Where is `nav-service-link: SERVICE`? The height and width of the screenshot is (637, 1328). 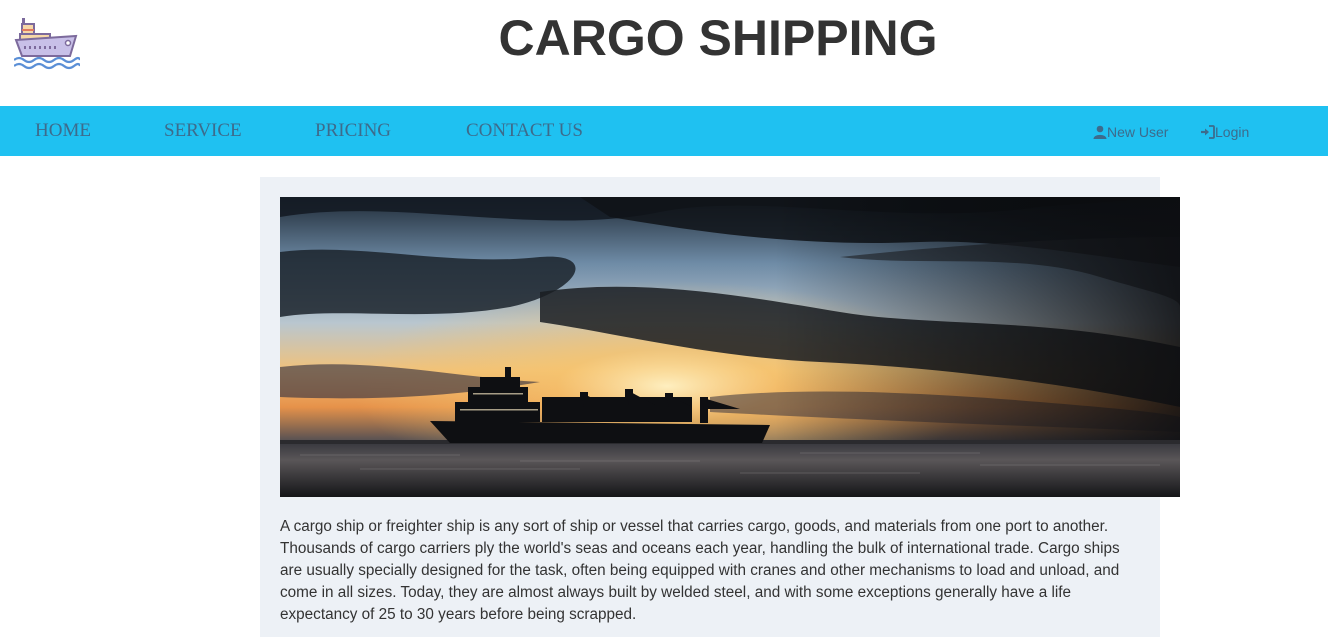
nav-service-link: SERVICE is located at coordinates (203, 131).